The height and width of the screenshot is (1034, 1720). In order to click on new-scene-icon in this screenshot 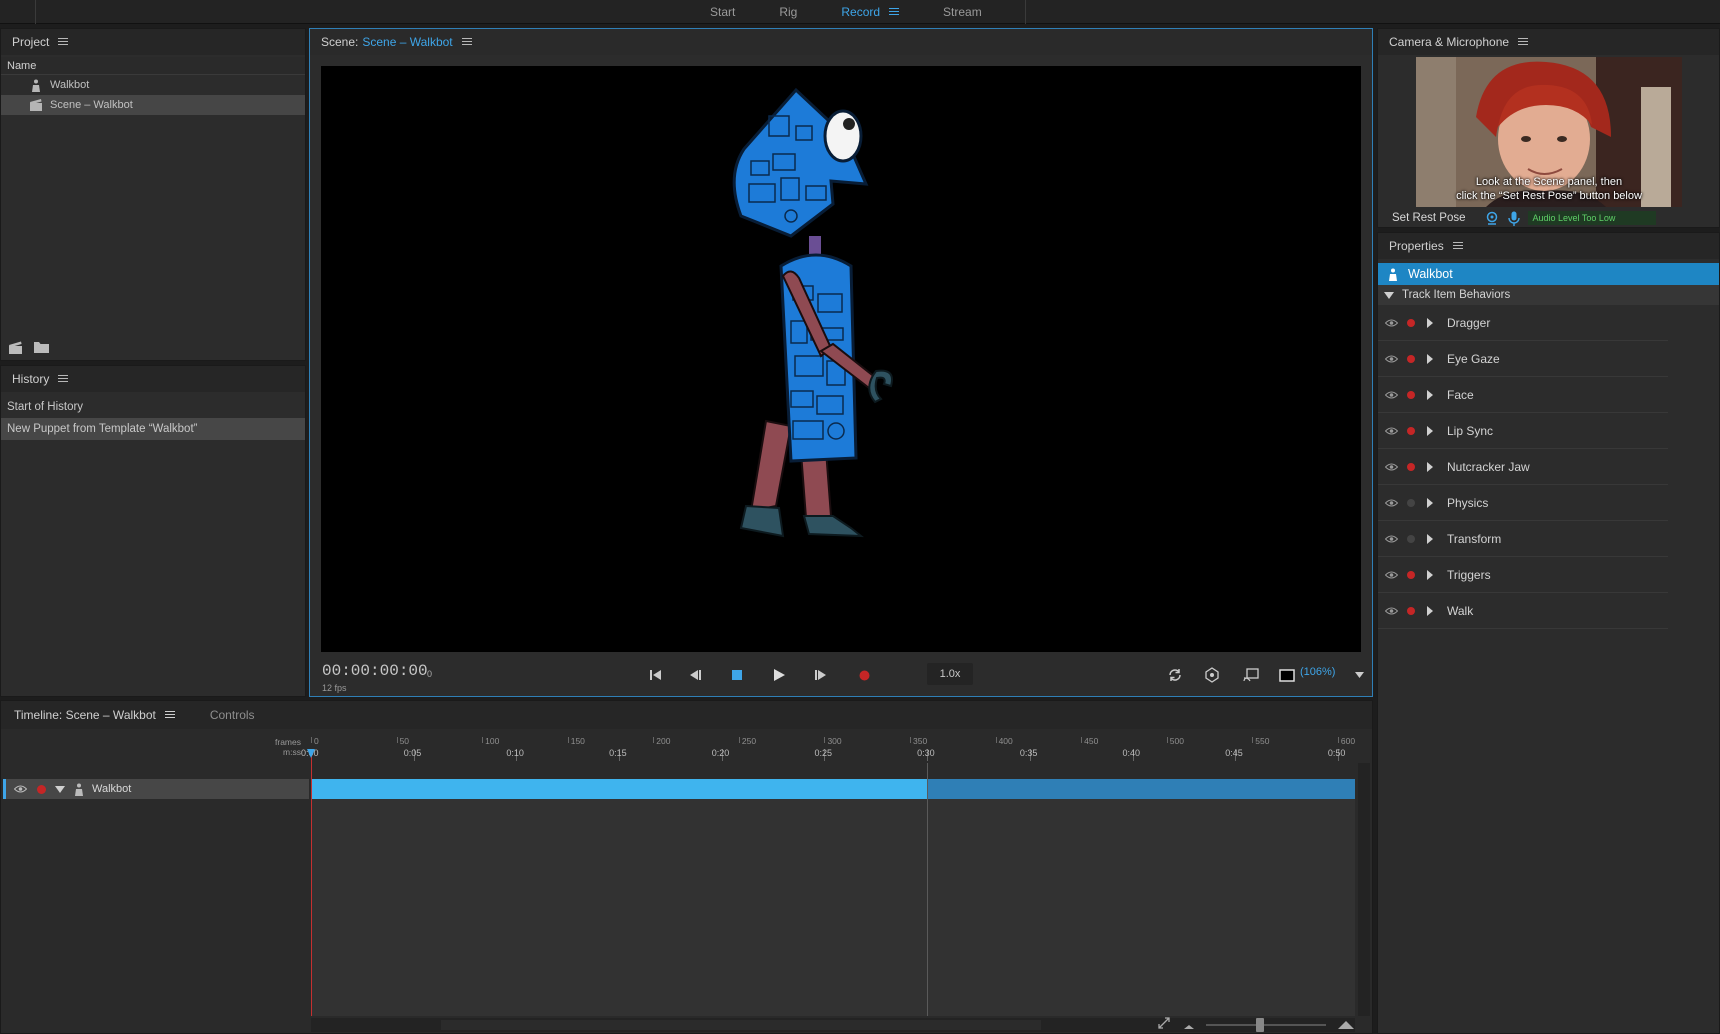, I will do `click(15, 347)`.